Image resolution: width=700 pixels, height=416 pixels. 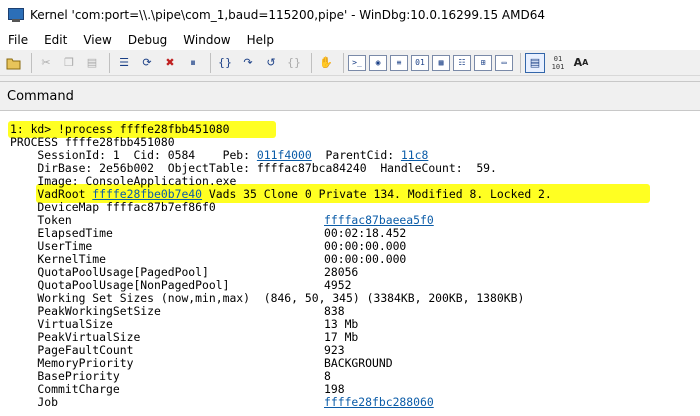 What do you see at coordinates (193, 63) in the screenshot?
I see `break-icon: ⏸` at bounding box center [193, 63].